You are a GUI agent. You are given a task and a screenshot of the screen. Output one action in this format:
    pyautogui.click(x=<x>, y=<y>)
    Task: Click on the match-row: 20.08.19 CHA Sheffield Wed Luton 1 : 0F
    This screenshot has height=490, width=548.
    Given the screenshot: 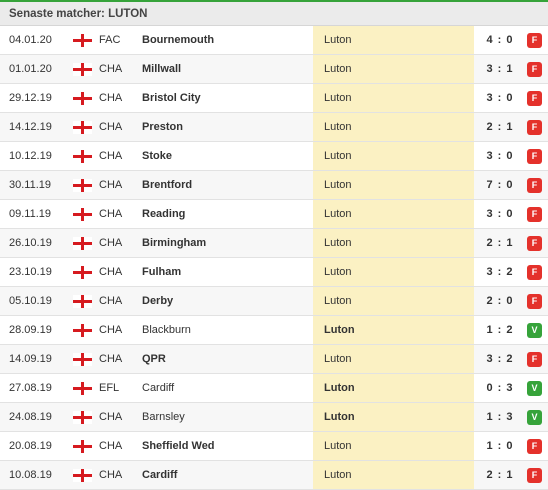 What is the action you would take?
    pyautogui.click(x=274, y=446)
    